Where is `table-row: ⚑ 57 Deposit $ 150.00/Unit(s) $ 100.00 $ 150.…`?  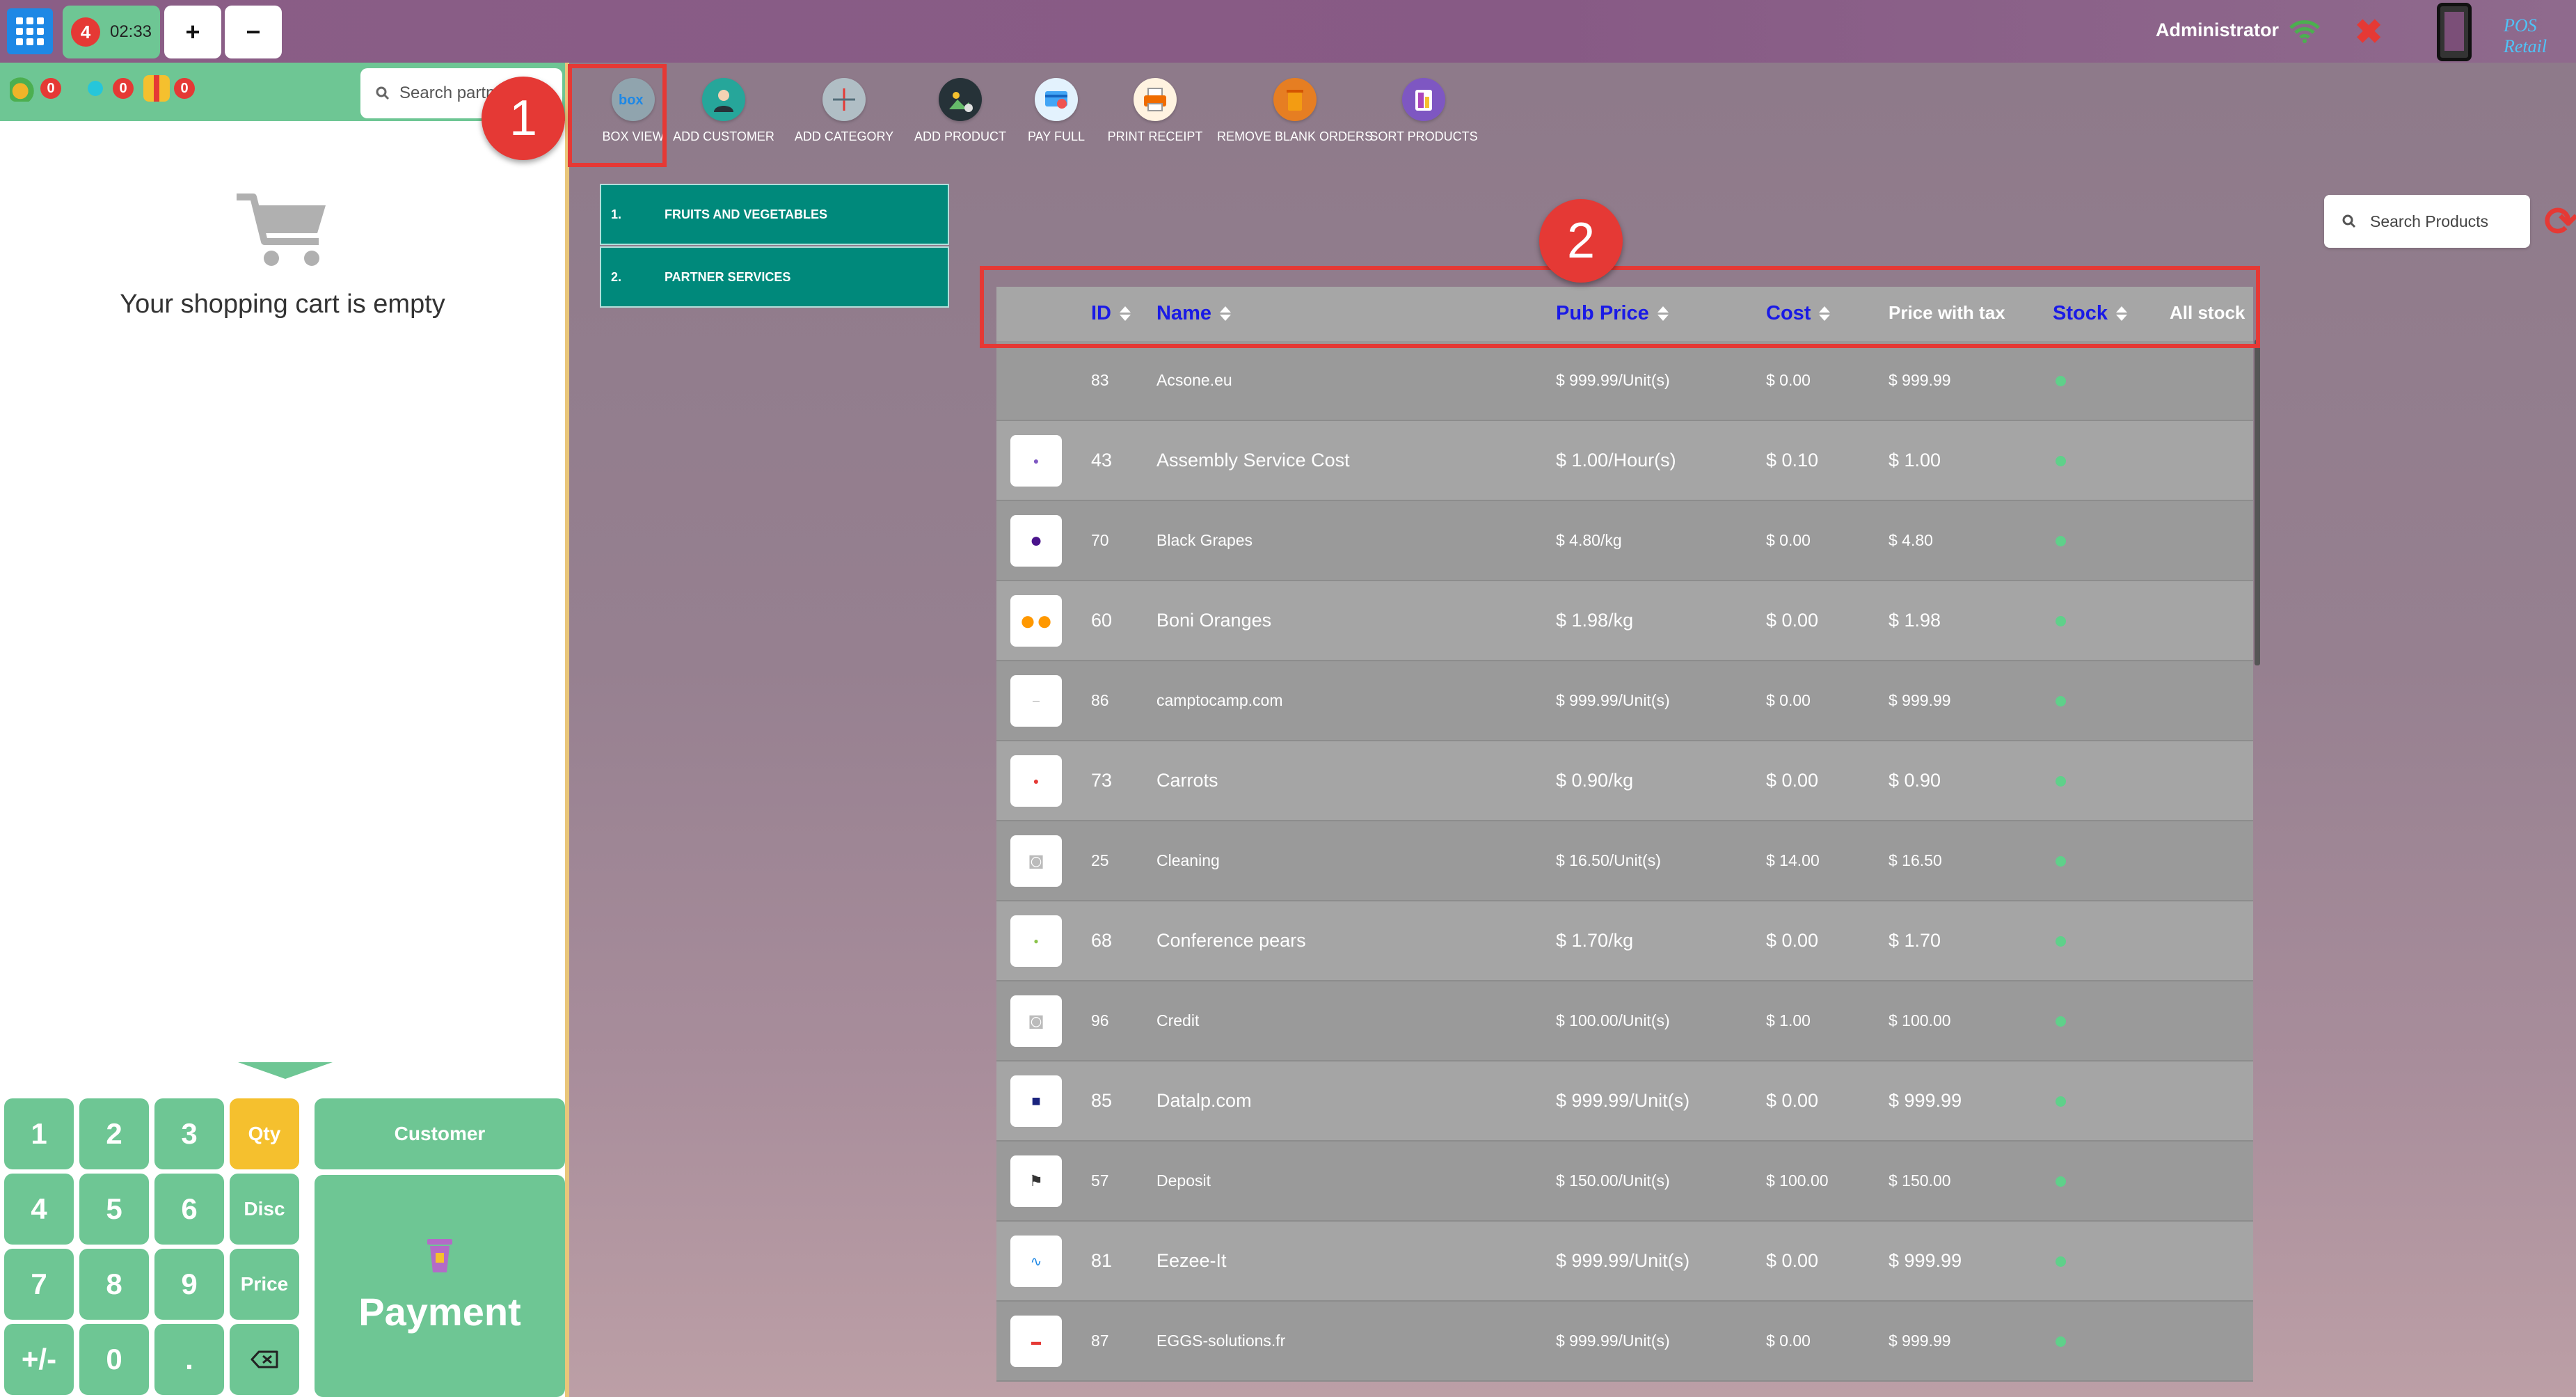 table-row: ⚑ 57 Deposit $ 150.00/Unit(s) $ 100.00 $ 150.… is located at coordinates (1624, 1182).